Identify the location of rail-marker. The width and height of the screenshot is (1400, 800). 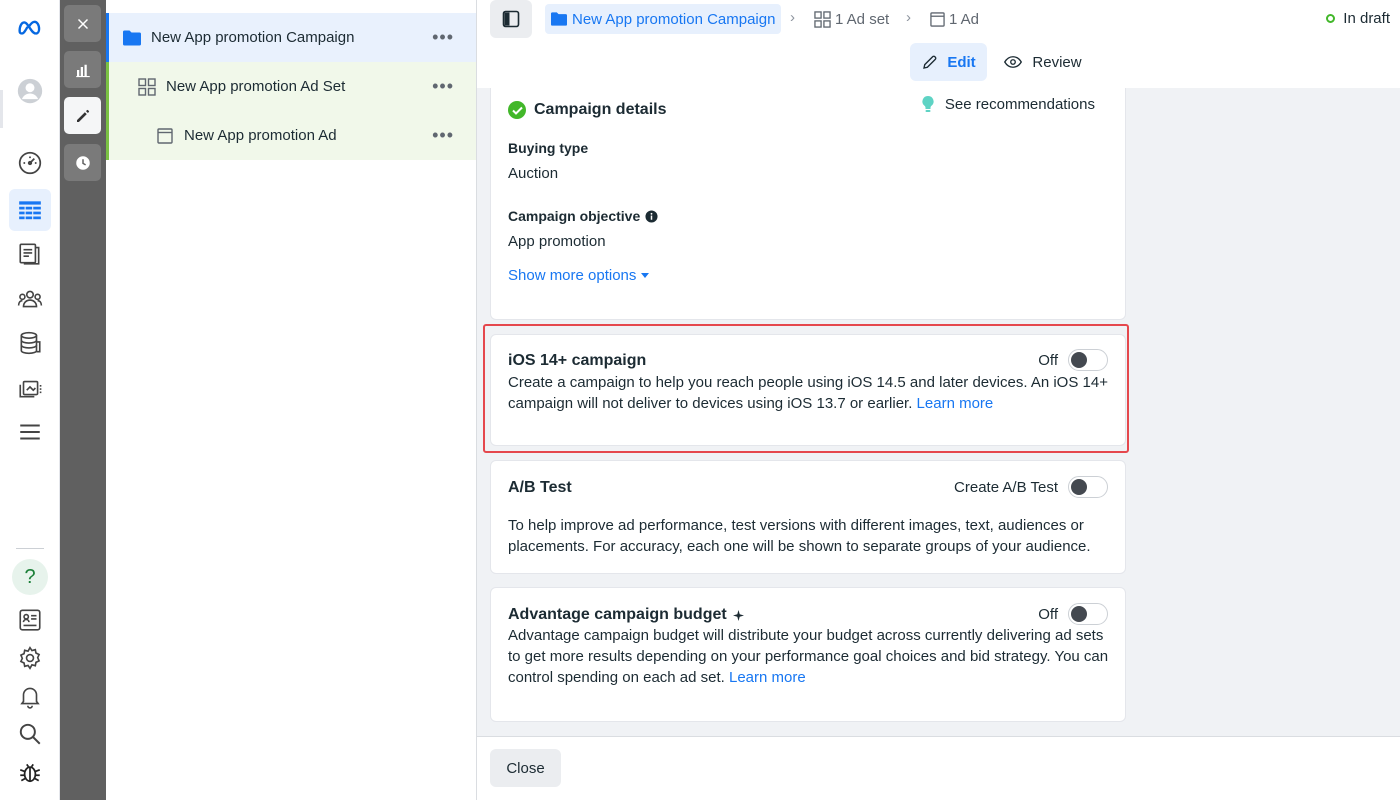
(1, 109).